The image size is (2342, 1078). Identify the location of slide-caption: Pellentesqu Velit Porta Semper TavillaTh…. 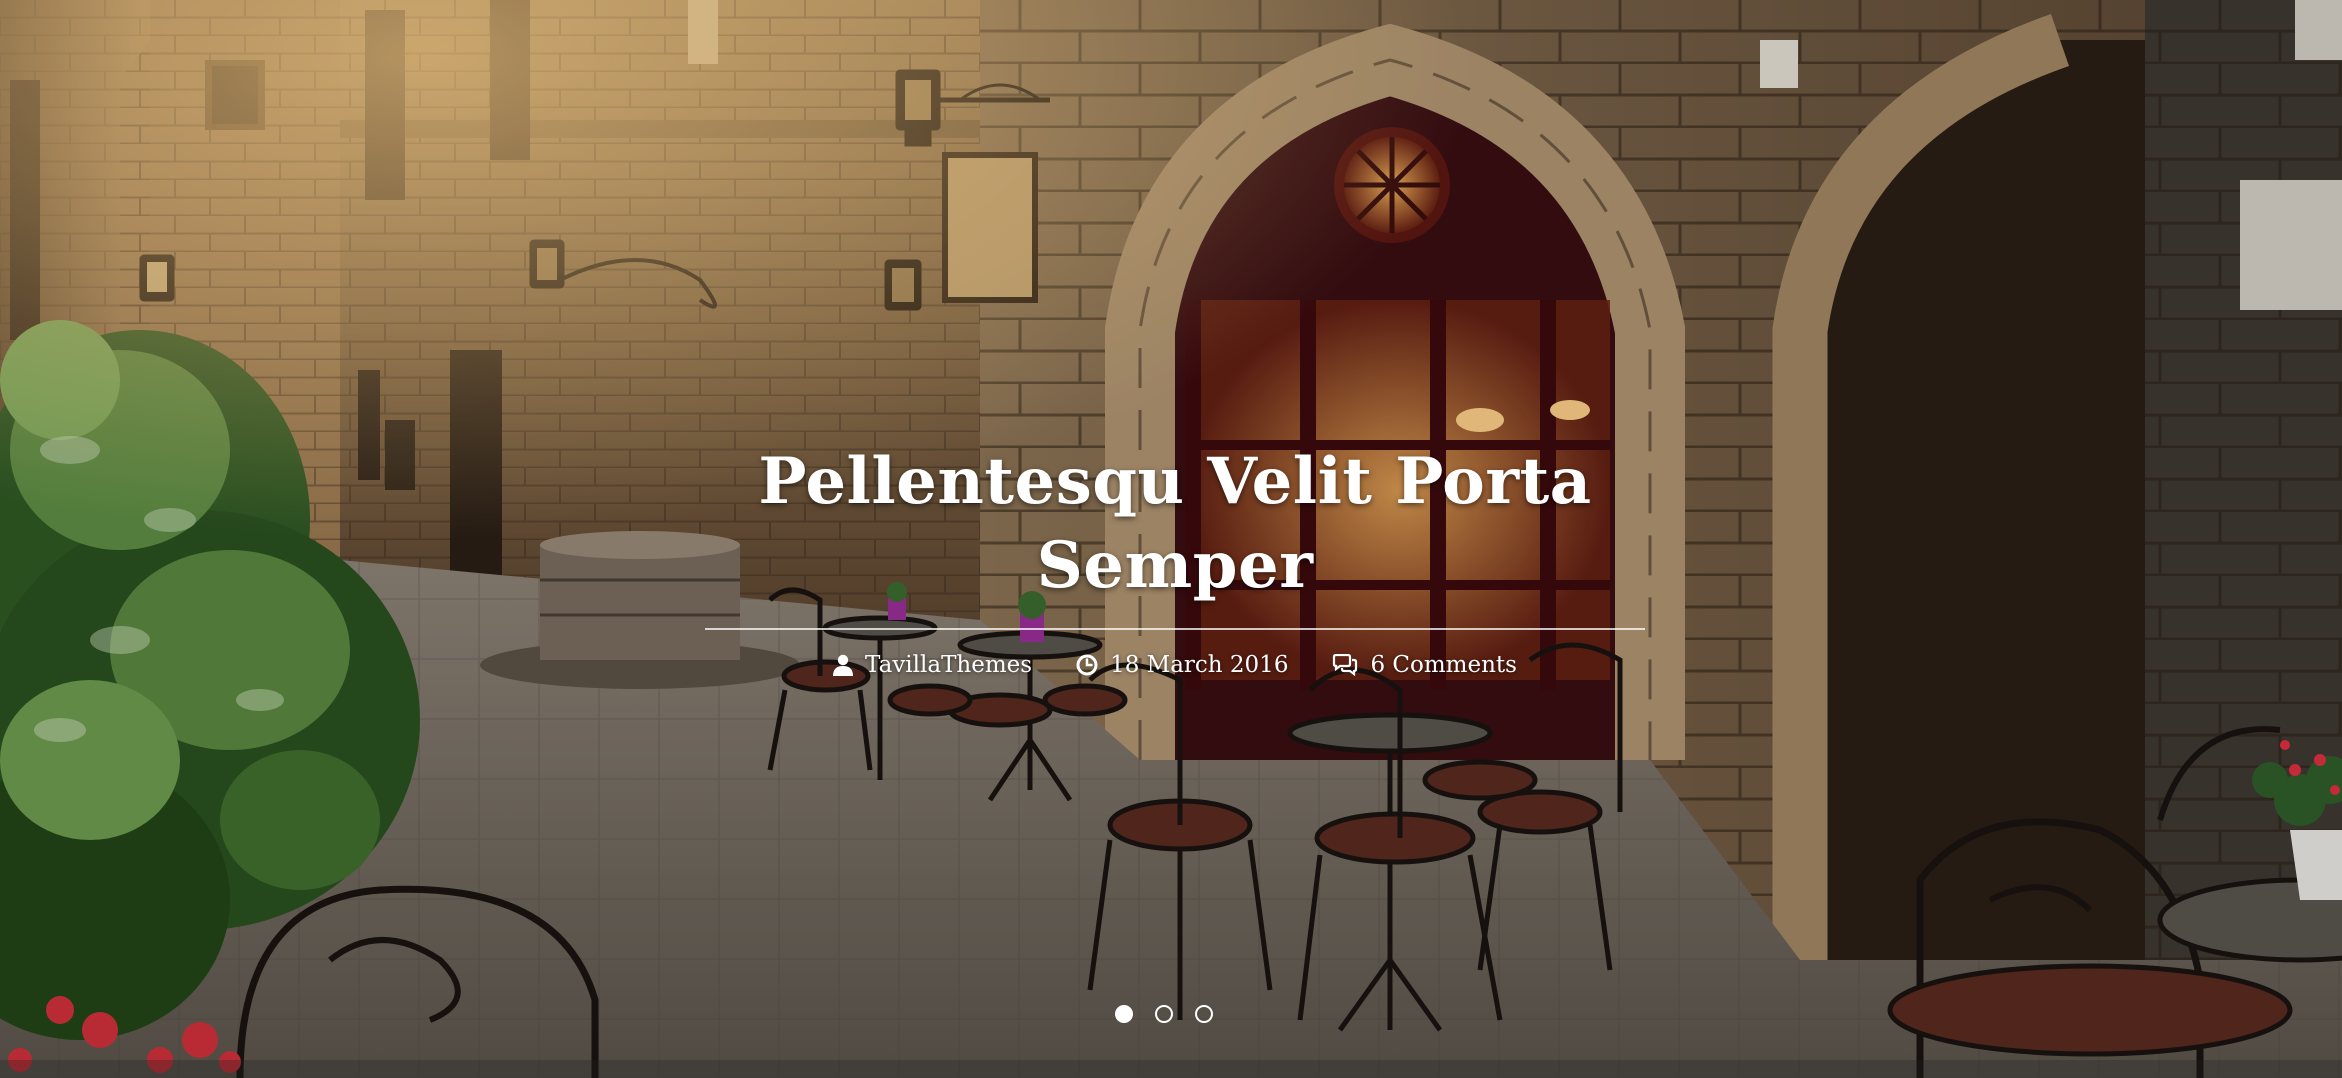
(1175, 559).